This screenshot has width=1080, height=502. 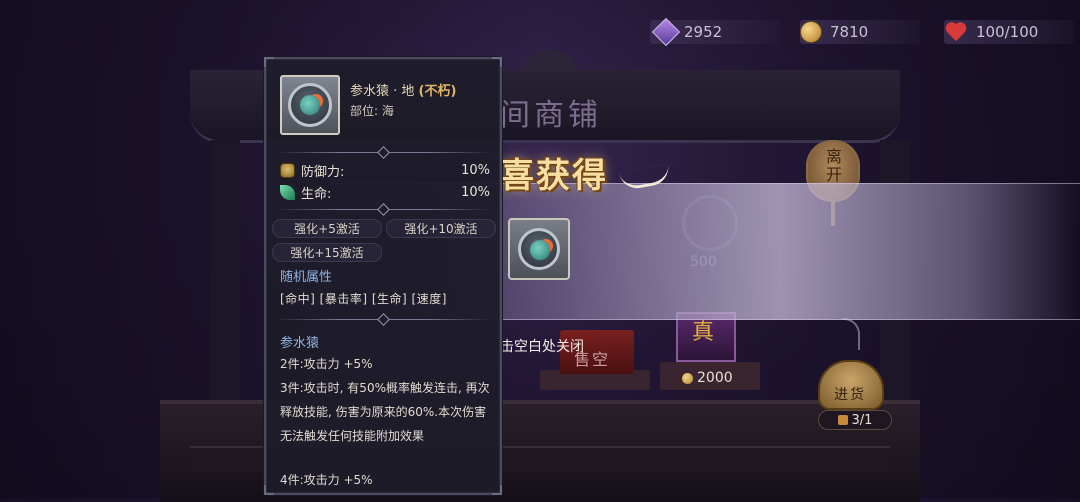 I want to click on leaf-icon, so click(x=287, y=192).